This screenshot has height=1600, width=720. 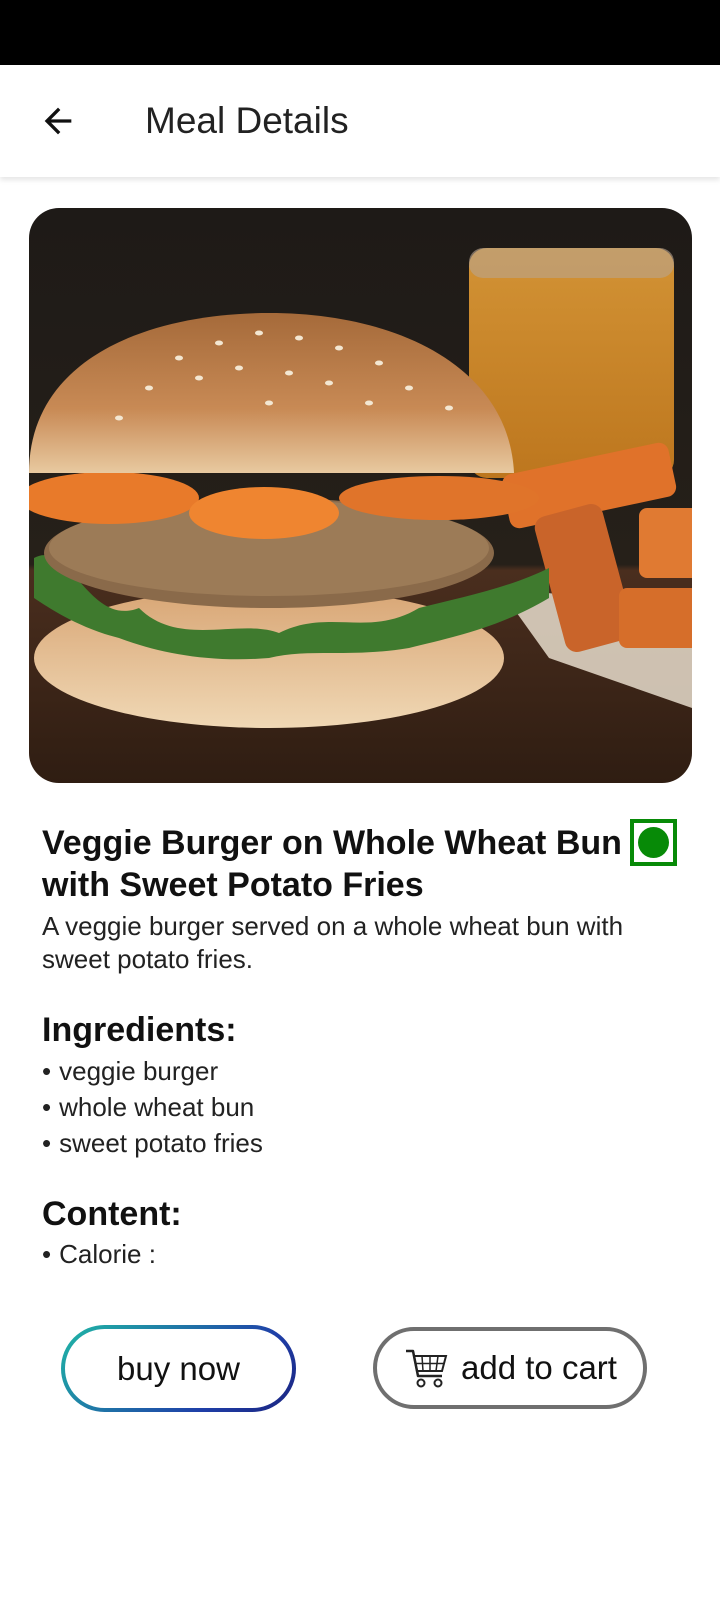 What do you see at coordinates (152, 1143) in the screenshot?
I see `list-item: • sweet potato fries` at bounding box center [152, 1143].